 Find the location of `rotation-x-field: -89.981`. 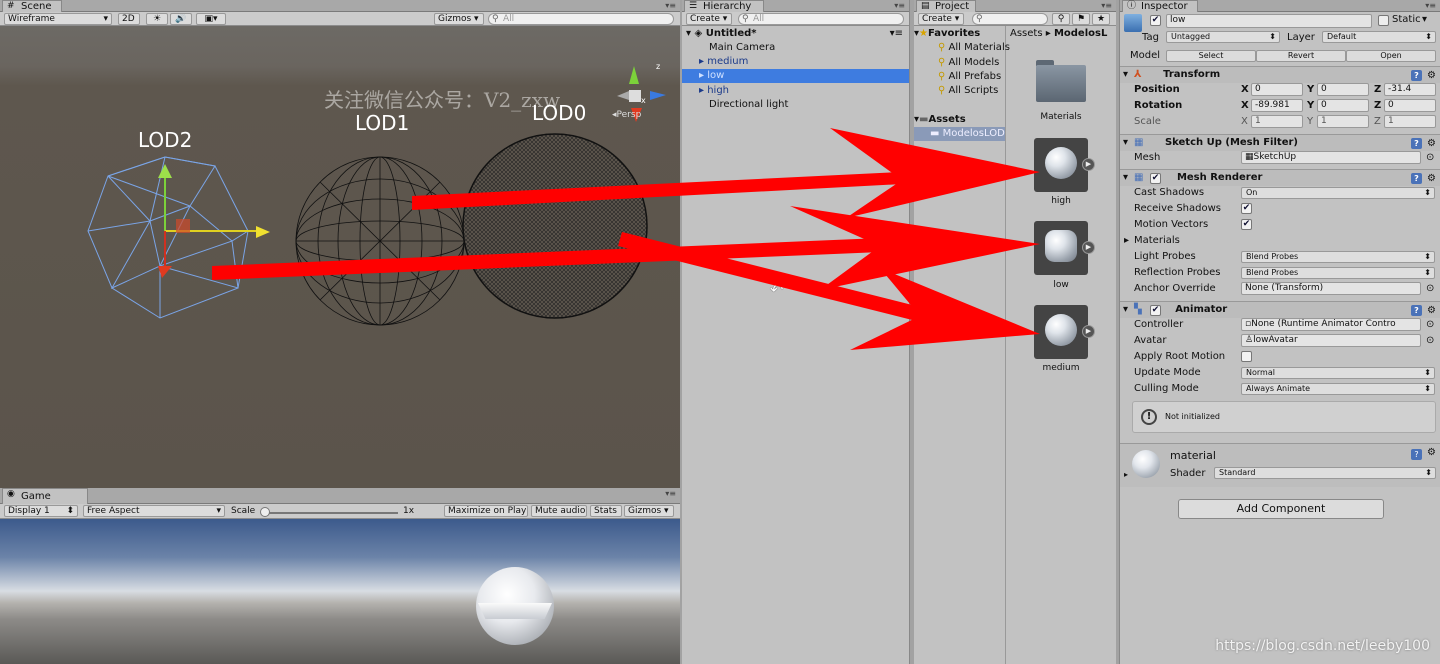

rotation-x-field: -89.981 is located at coordinates (1277, 105).